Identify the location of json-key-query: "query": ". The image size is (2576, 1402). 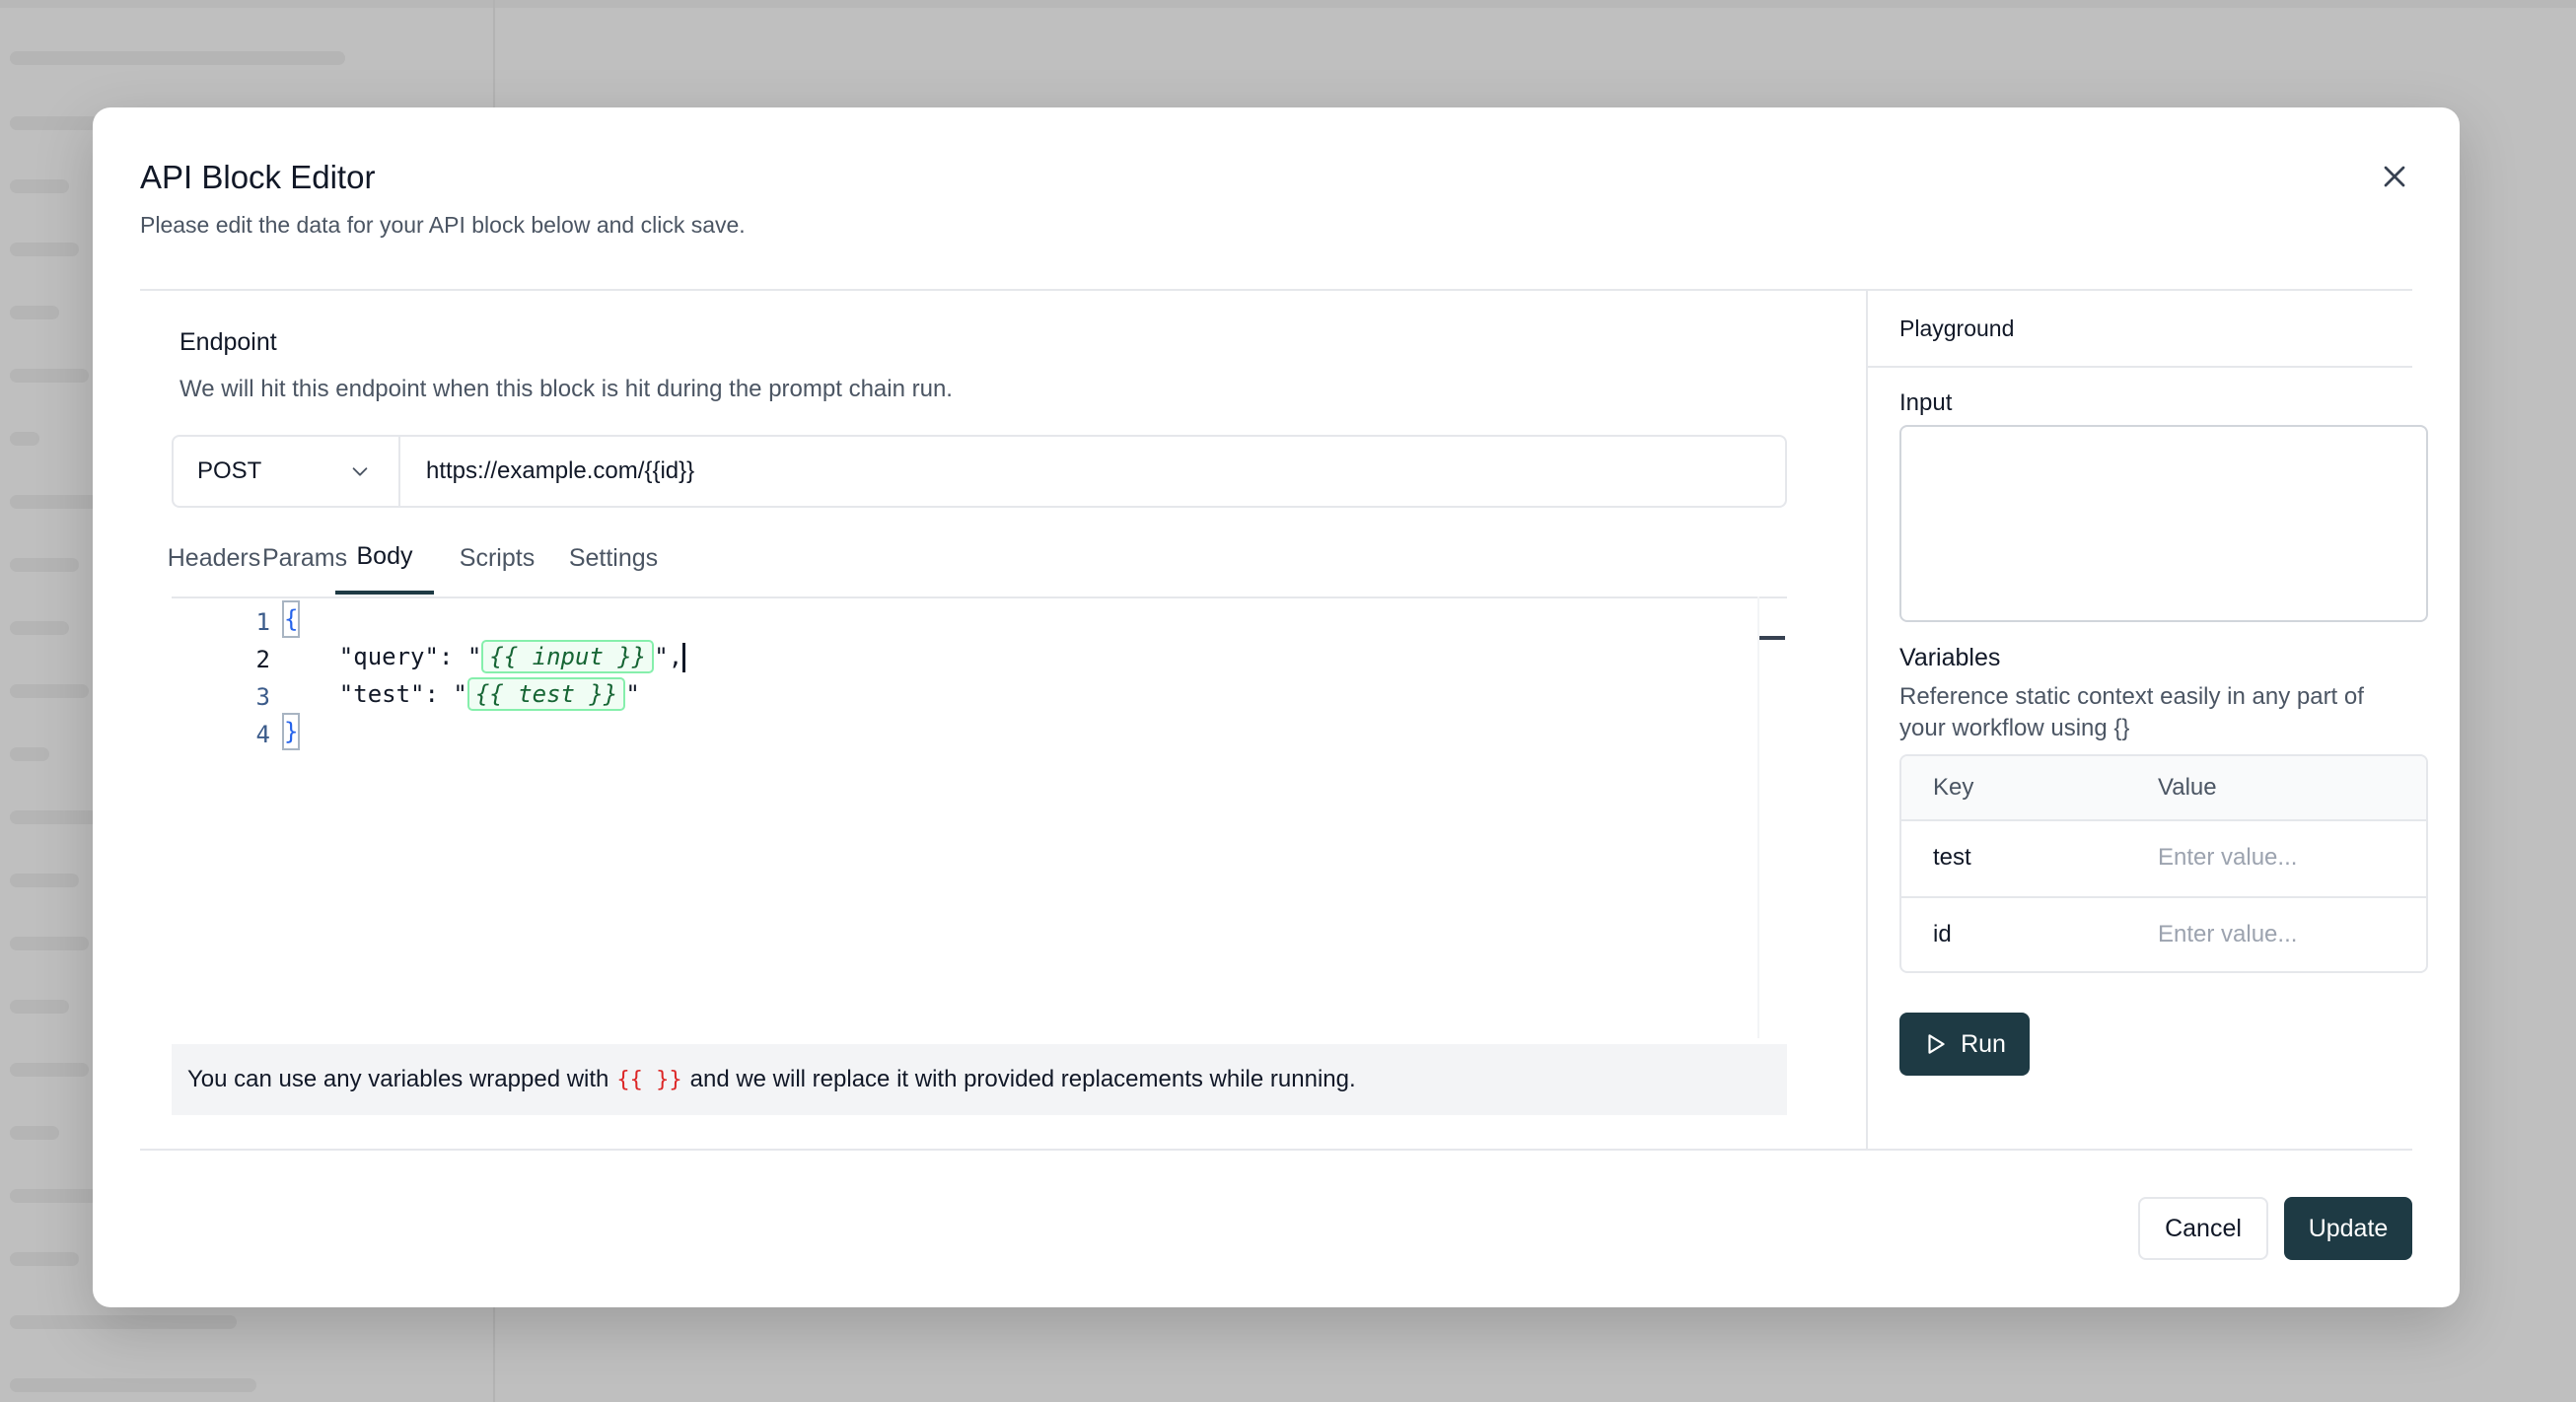
(382, 657).